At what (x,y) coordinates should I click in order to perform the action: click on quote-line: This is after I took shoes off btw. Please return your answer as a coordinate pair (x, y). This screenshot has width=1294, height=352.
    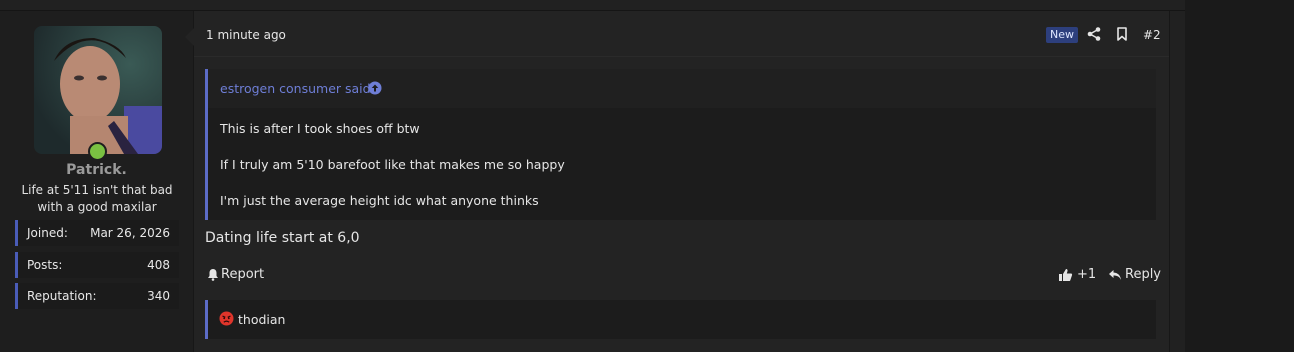
    Looking at the image, I should click on (320, 128).